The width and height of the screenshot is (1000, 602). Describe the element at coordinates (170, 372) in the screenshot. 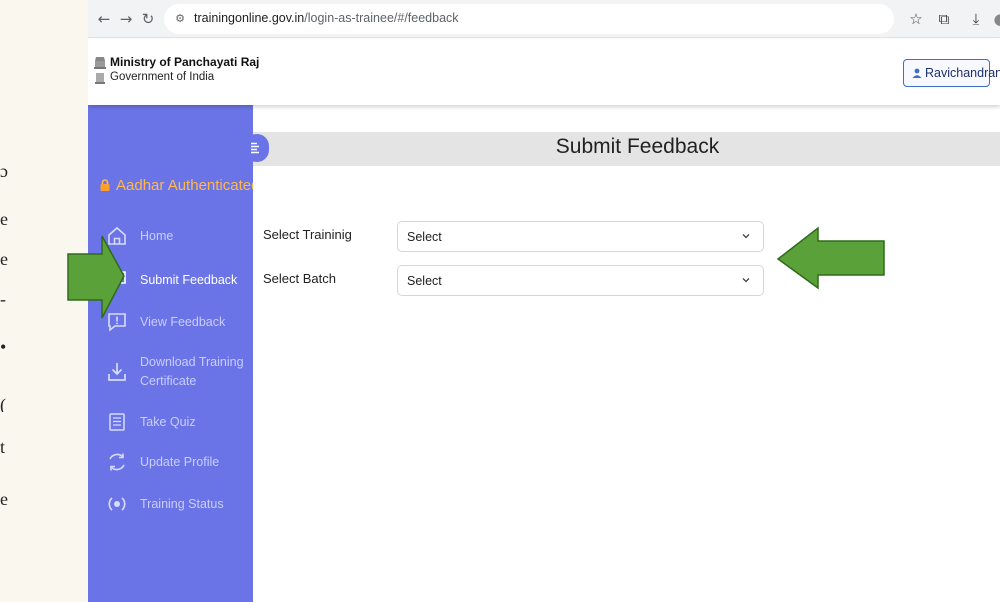

I see `sidebar-item-download-certificate: Download Training Certificate` at that location.